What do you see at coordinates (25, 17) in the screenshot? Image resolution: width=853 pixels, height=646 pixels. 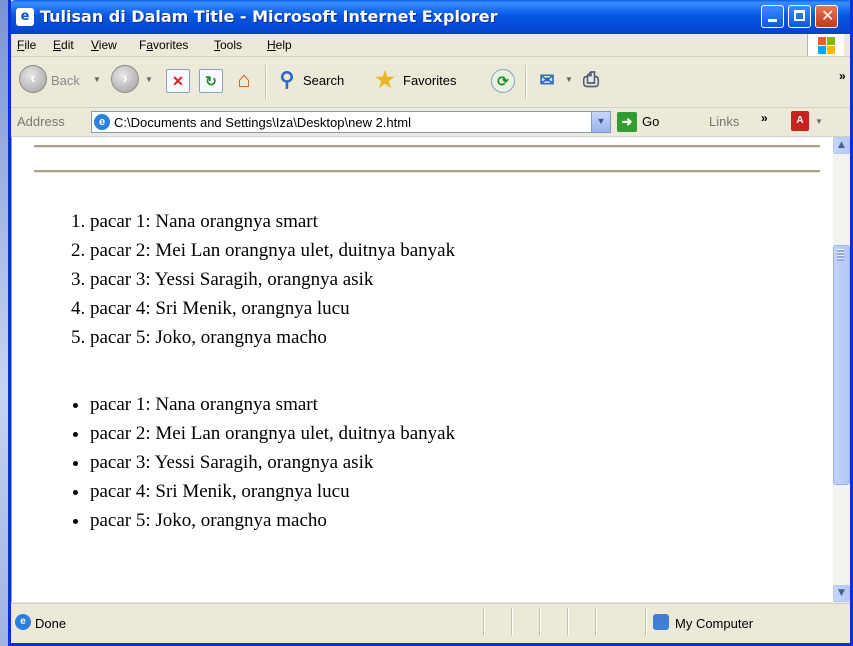 I see `ie-icon: e` at bounding box center [25, 17].